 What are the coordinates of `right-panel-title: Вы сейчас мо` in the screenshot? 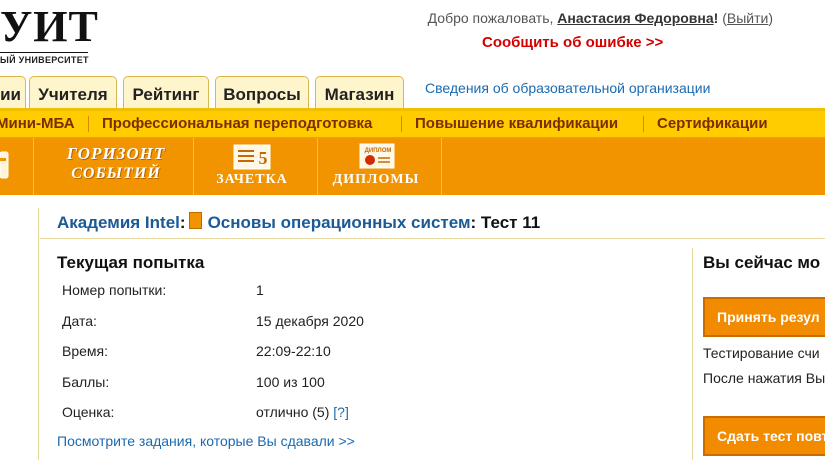 It's located at (762, 262).